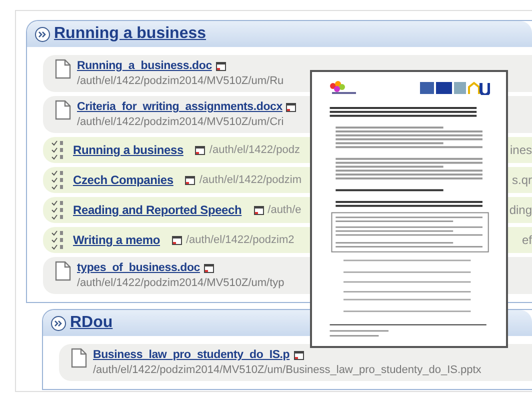 The image size is (532, 402). I want to click on quiz-path: s.qr, so click(522, 180).